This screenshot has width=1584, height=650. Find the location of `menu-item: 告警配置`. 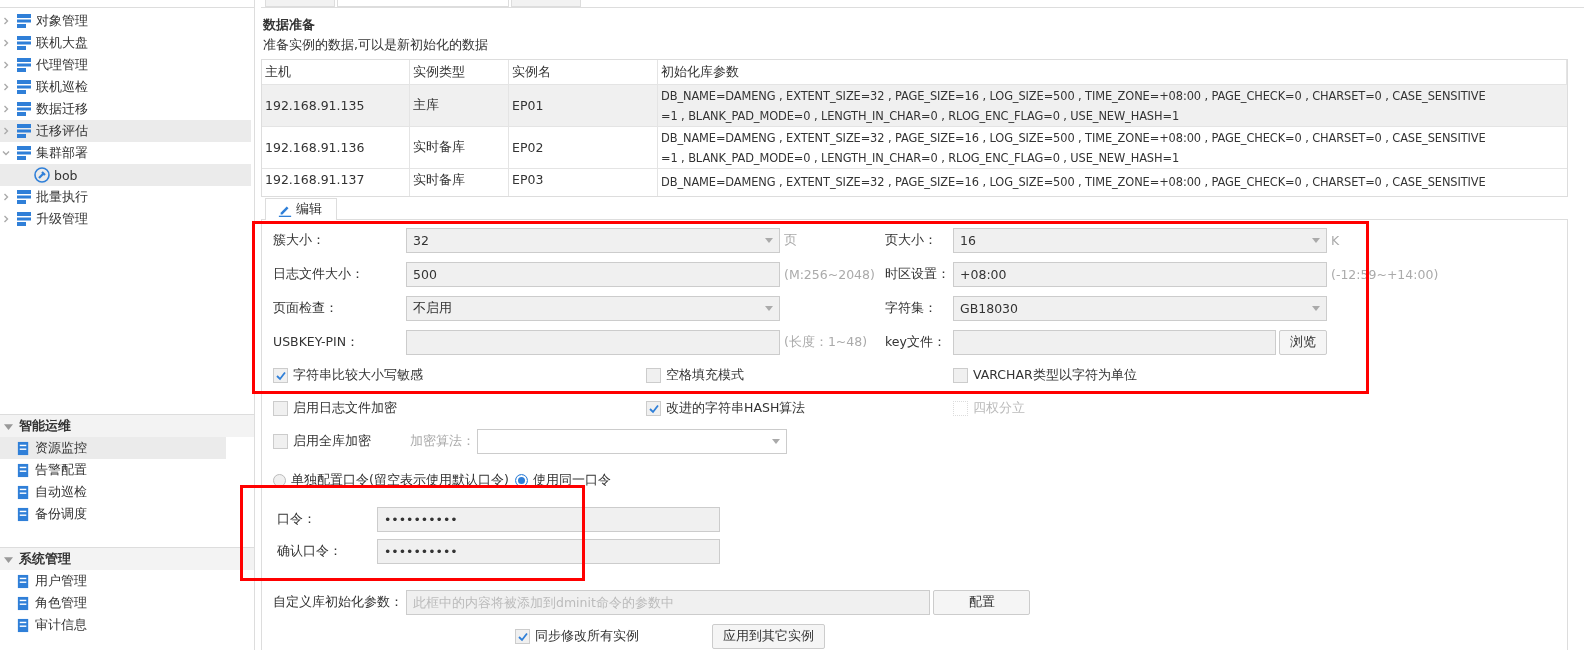

menu-item: 告警配置 is located at coordinates (113, 470).